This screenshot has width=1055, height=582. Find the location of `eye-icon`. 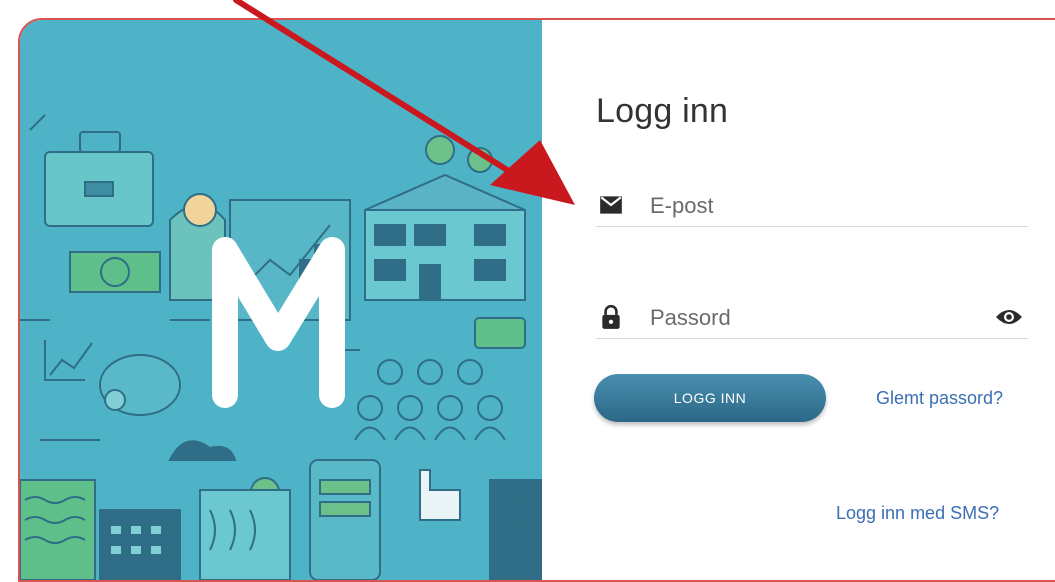

eye-icon is located at coordinates (1009, 317).